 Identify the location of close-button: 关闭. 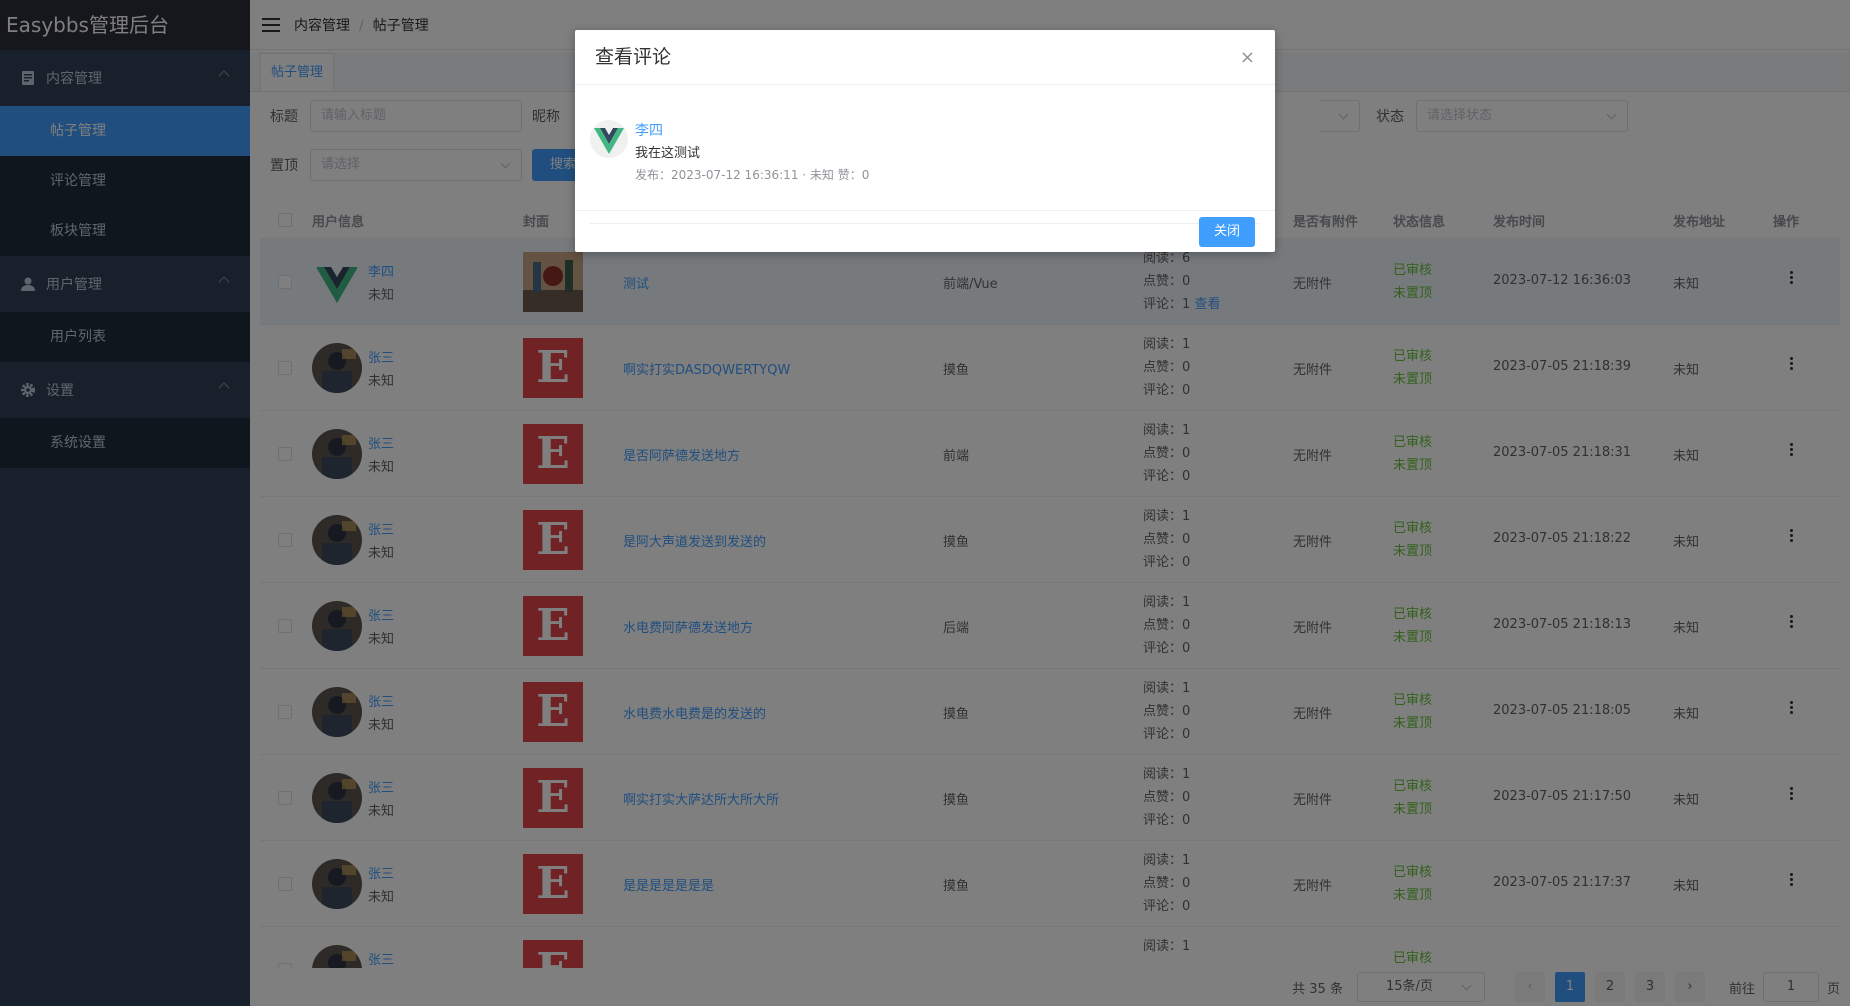
(1226, 232).